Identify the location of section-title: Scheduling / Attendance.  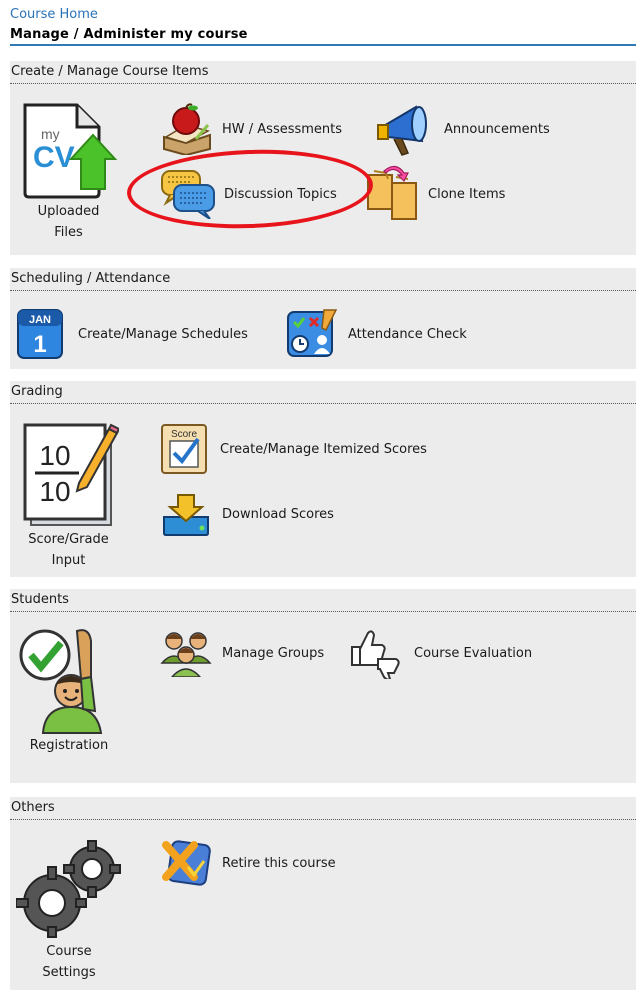
(91, 278).